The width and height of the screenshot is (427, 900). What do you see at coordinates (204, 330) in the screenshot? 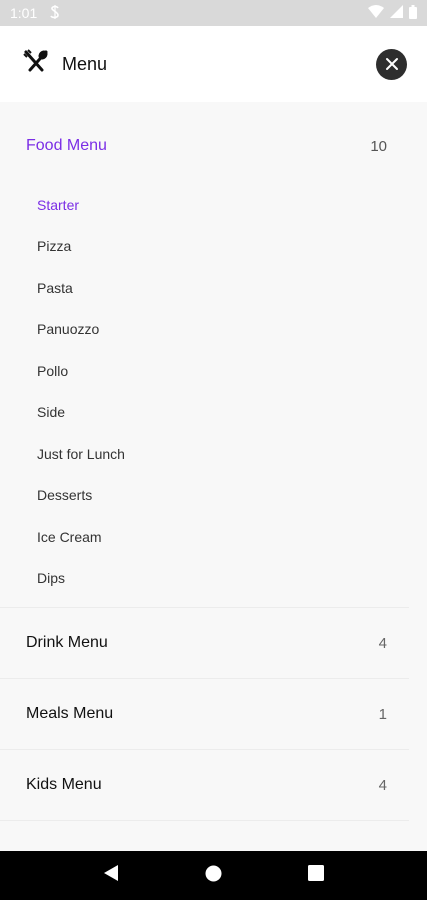
I see `list-item: Panuozzo` at bounding box center [204, 330].